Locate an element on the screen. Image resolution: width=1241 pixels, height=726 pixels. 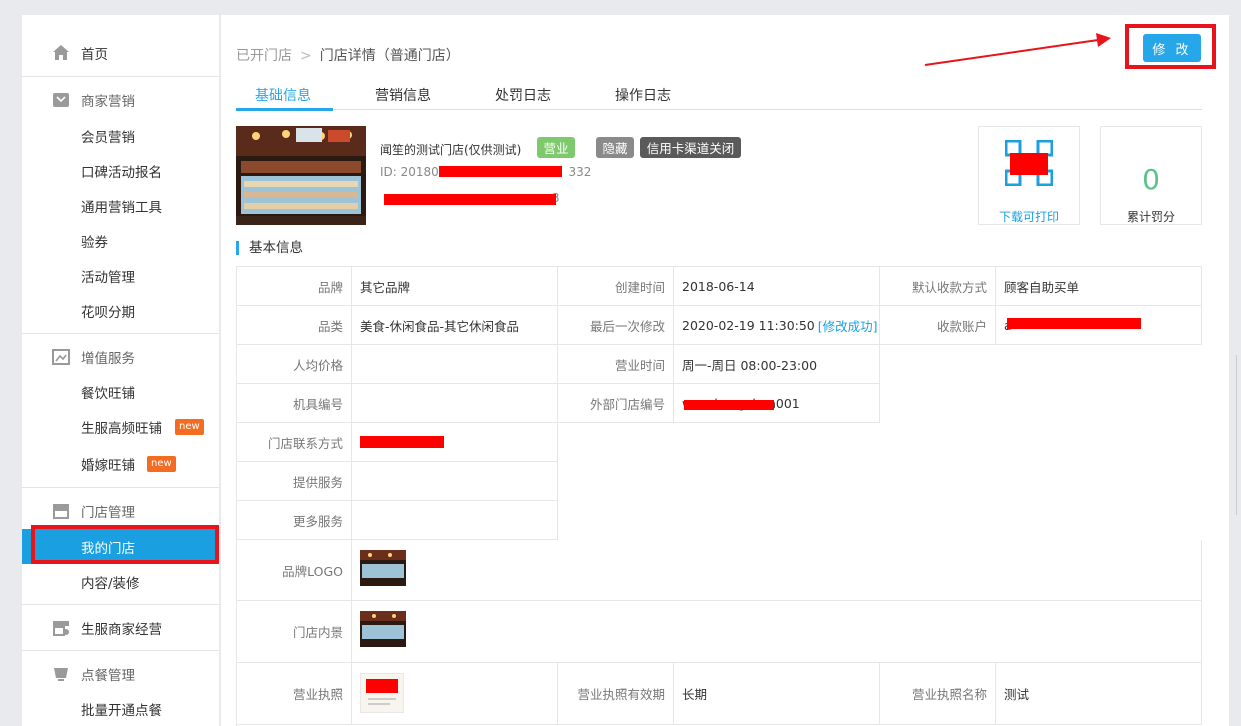
nav-label: 餐饮旺铺 is located at coordinates (108, 393).